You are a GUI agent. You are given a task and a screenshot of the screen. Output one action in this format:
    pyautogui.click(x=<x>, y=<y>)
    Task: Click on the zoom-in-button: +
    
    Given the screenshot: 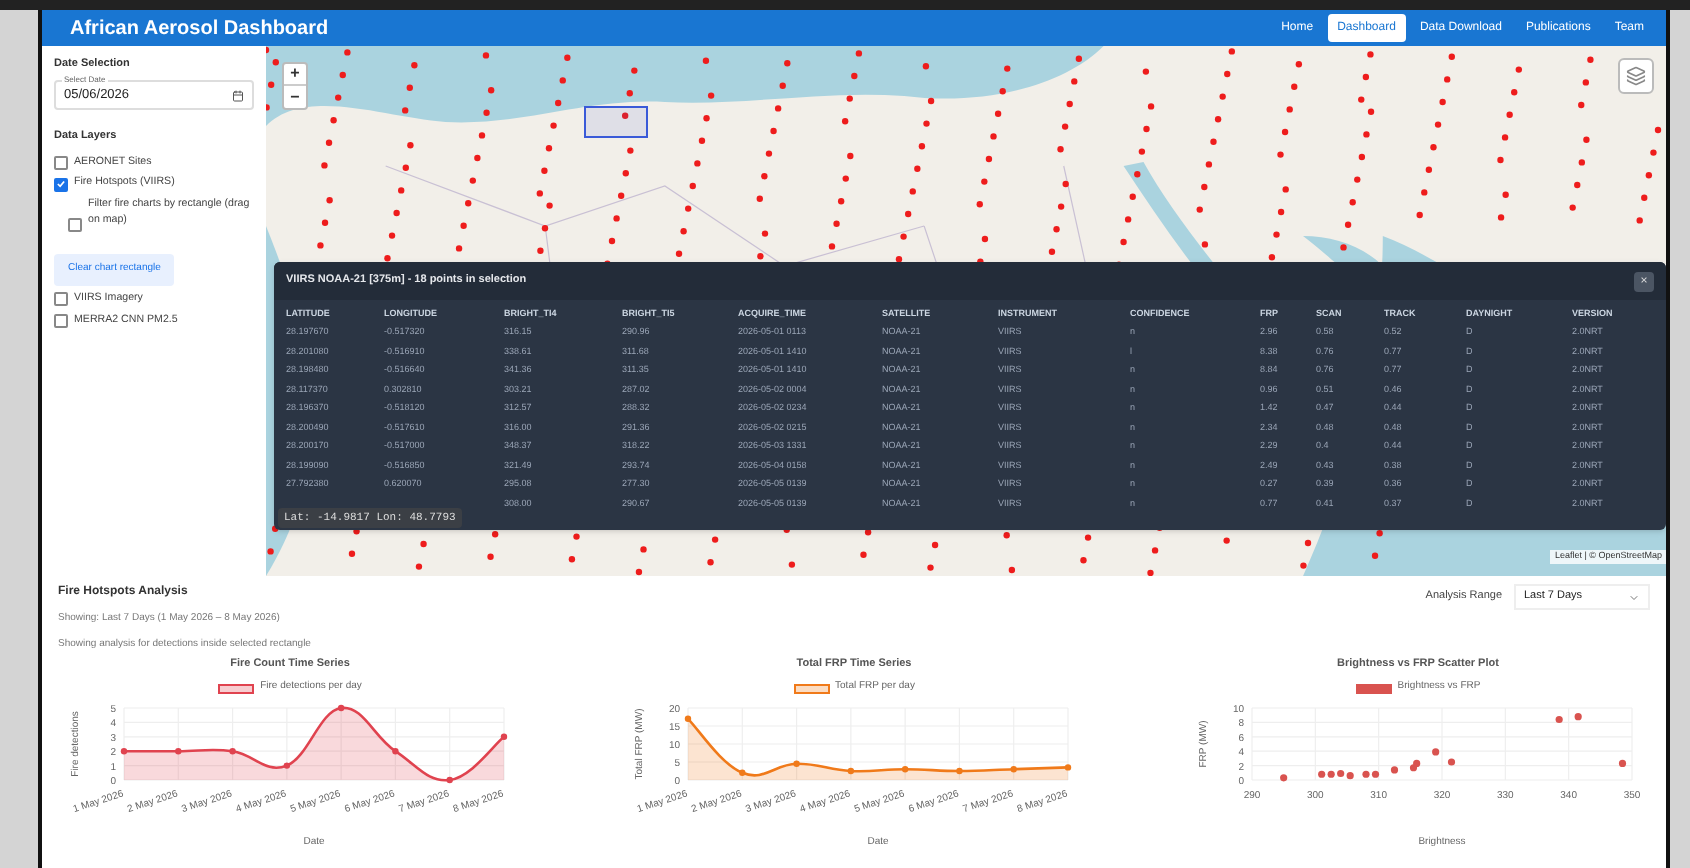 What is the action you would take?
    pyautogui.click(x=295, y=75)
    